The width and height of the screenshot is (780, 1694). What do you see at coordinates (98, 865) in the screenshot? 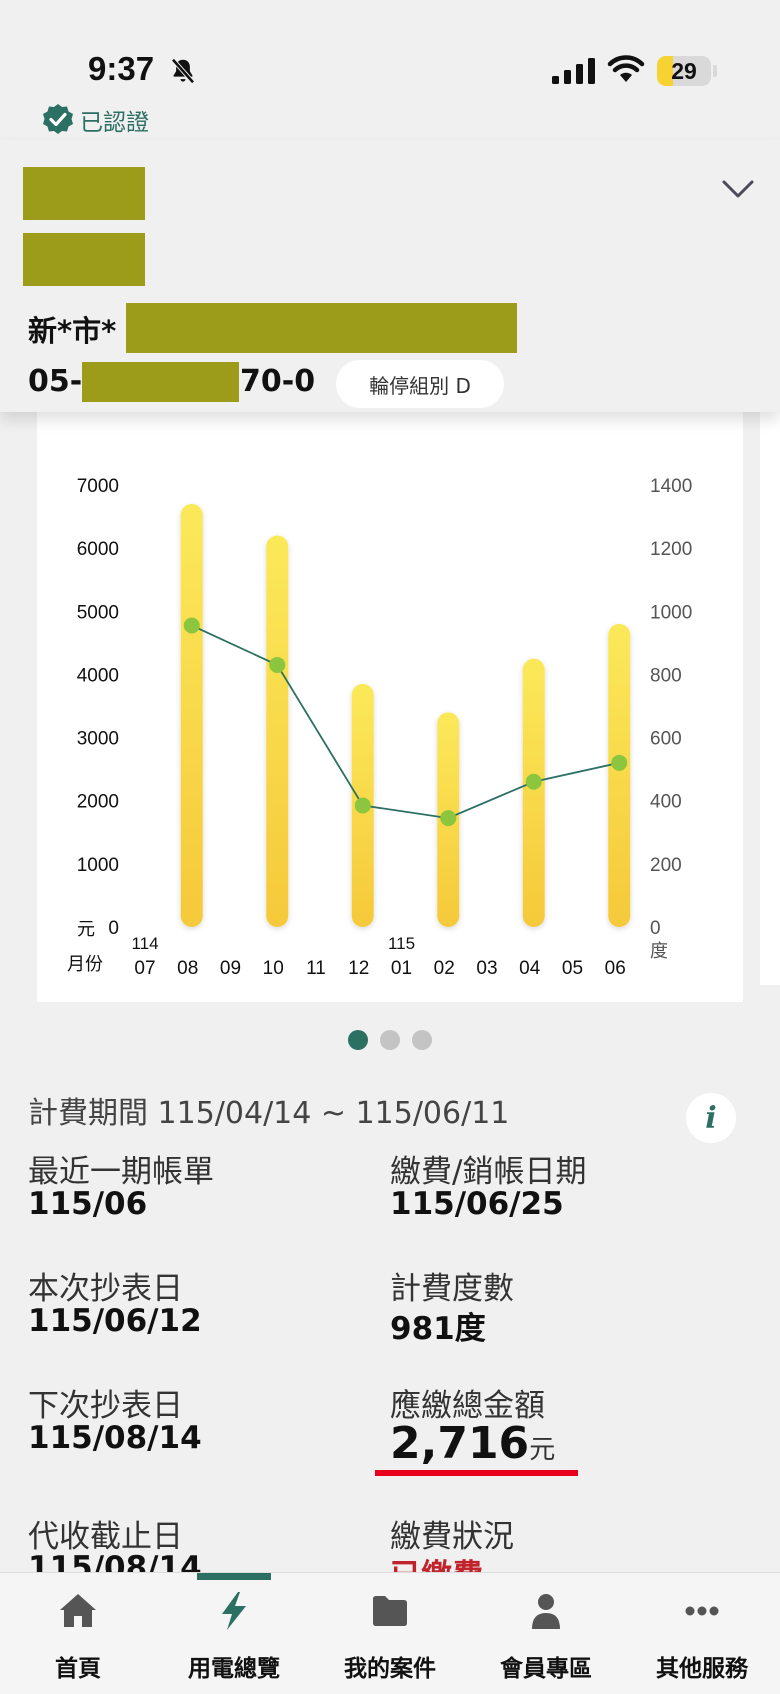
I see `y-left-tick-label: 1000` at bounding box center [98, 865].